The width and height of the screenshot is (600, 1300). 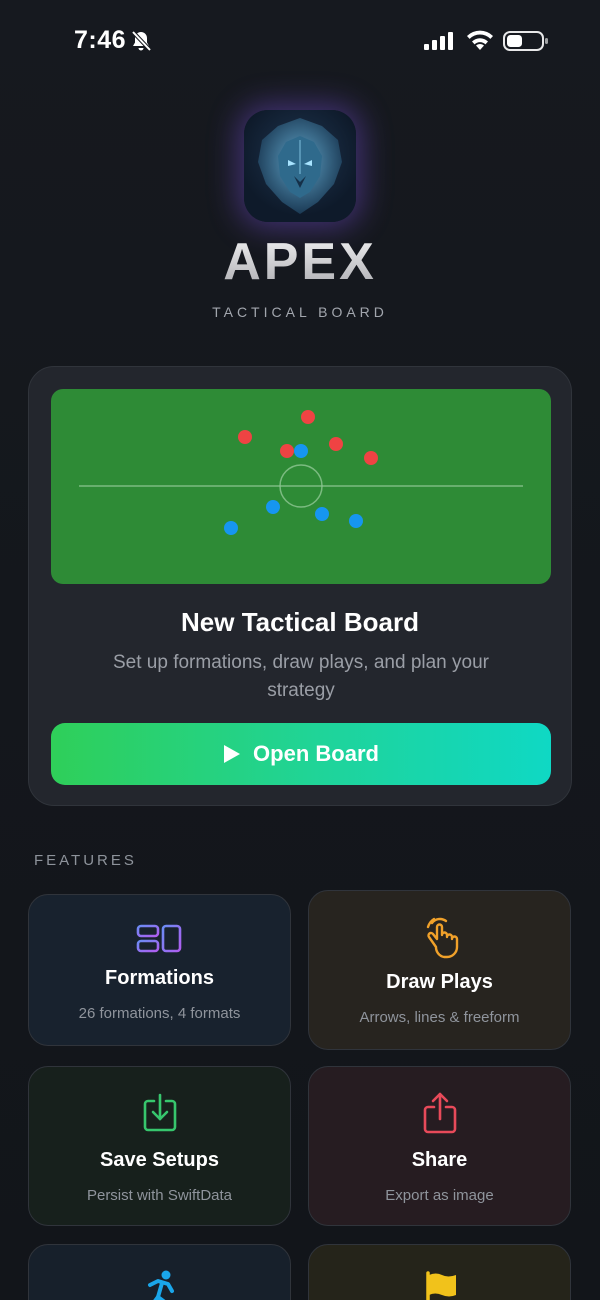 What do you see at coordinates (440, 1285) in the screenshot?
I see `flag-icon` at bounding box center [440, 1285].